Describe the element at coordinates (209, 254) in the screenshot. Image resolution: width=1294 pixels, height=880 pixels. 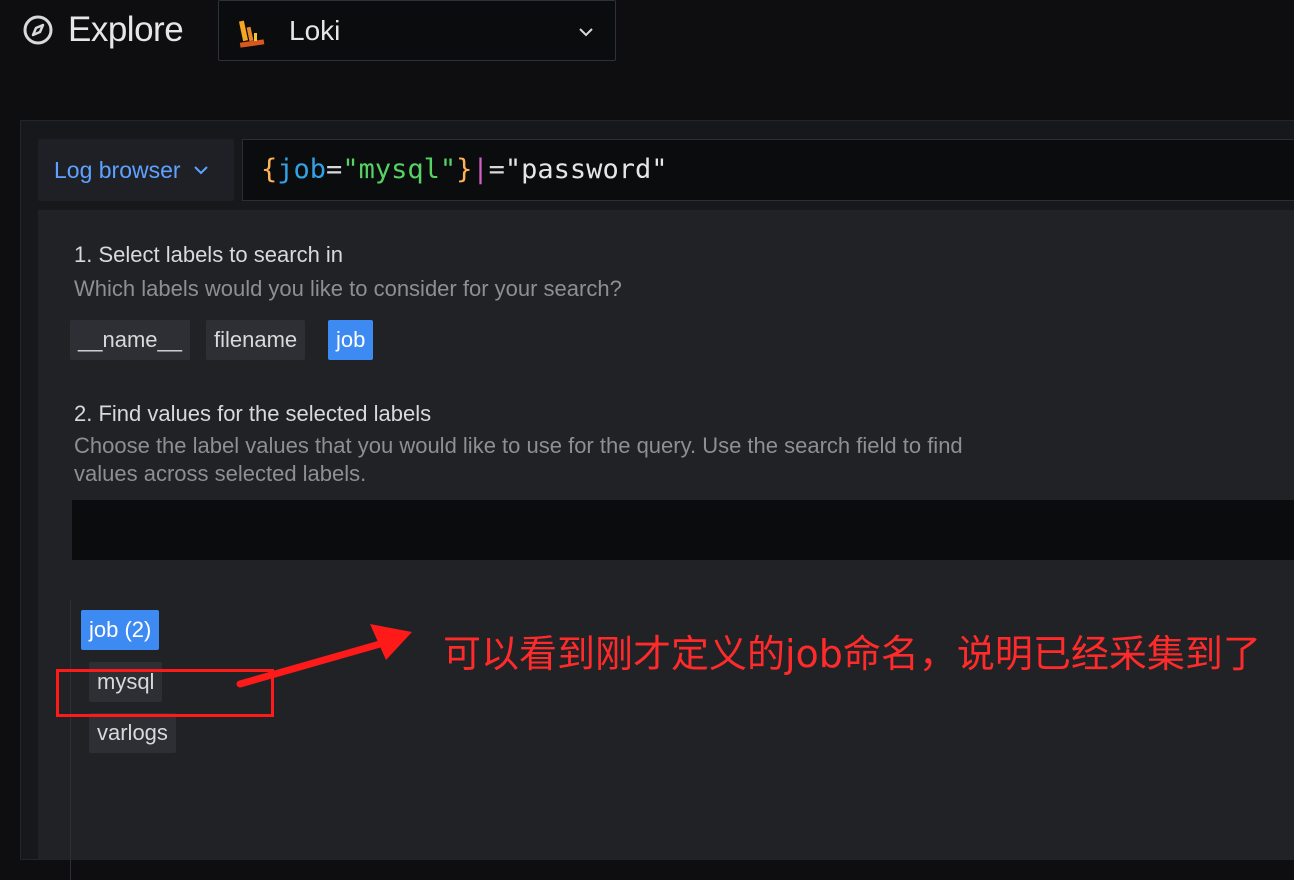
I see `step1-title: 1. Select labels to search in` at that location.